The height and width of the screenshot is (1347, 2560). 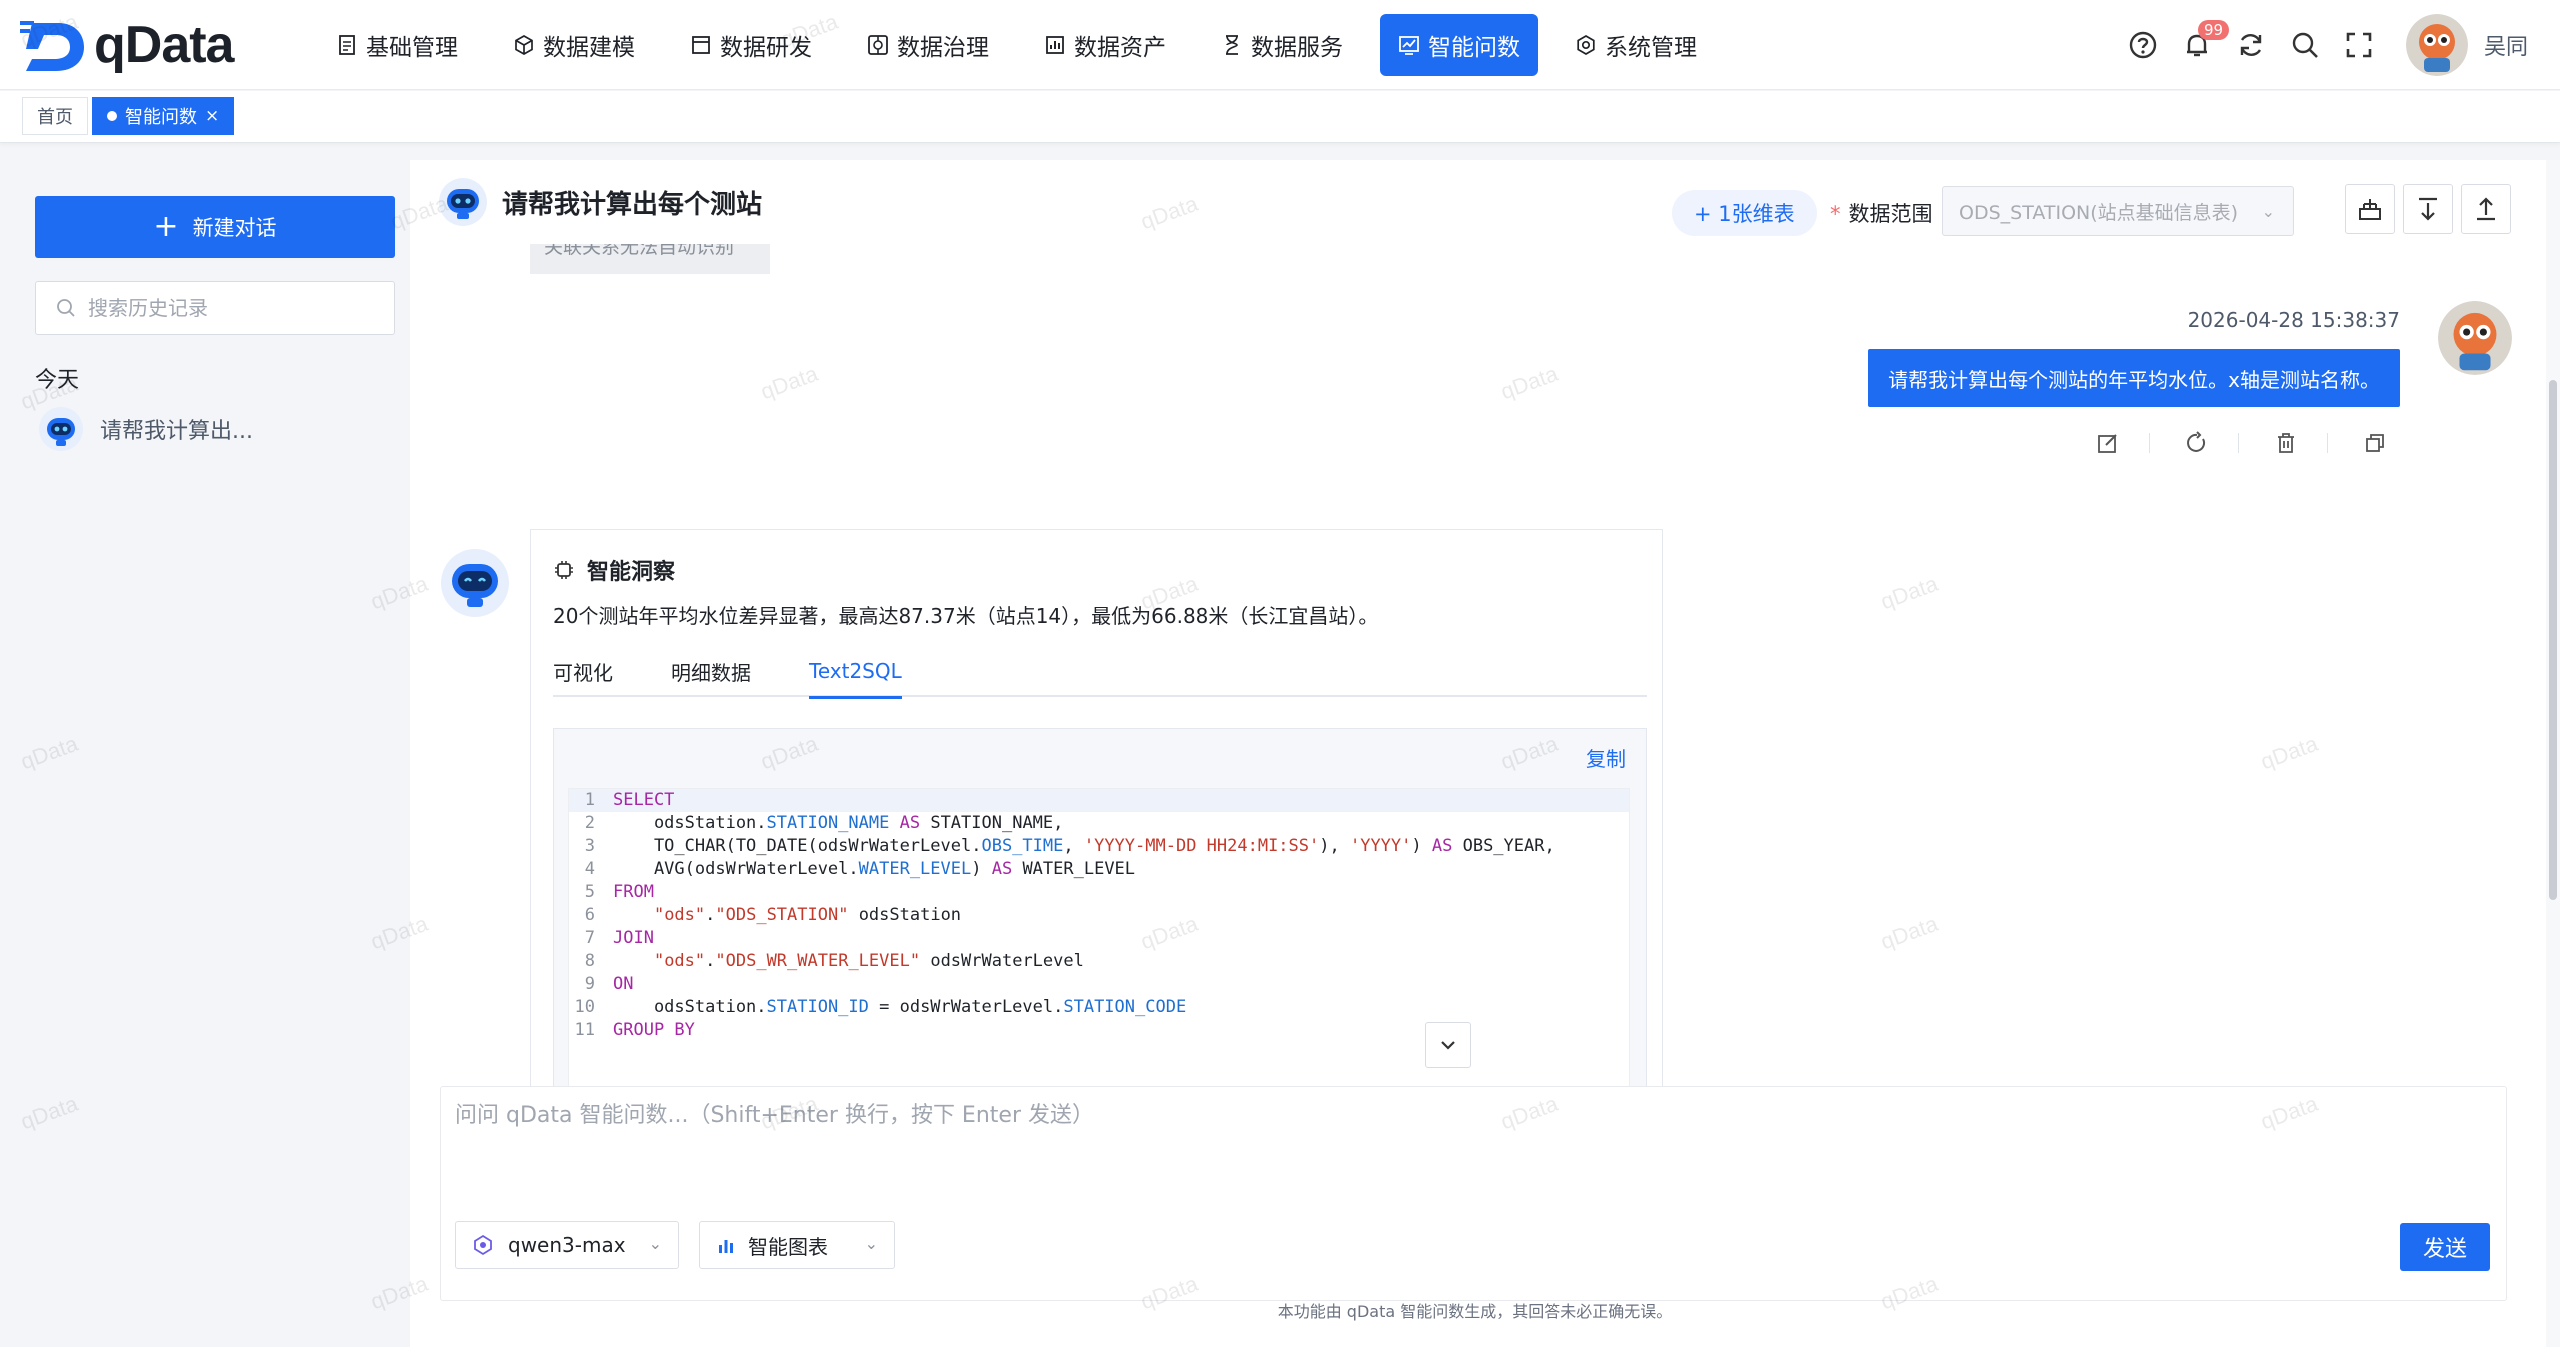 What do you see at coordinates (1236, 45) in the screenshot?
I see `hourglass-icon` at bounding box center [1236, 45].